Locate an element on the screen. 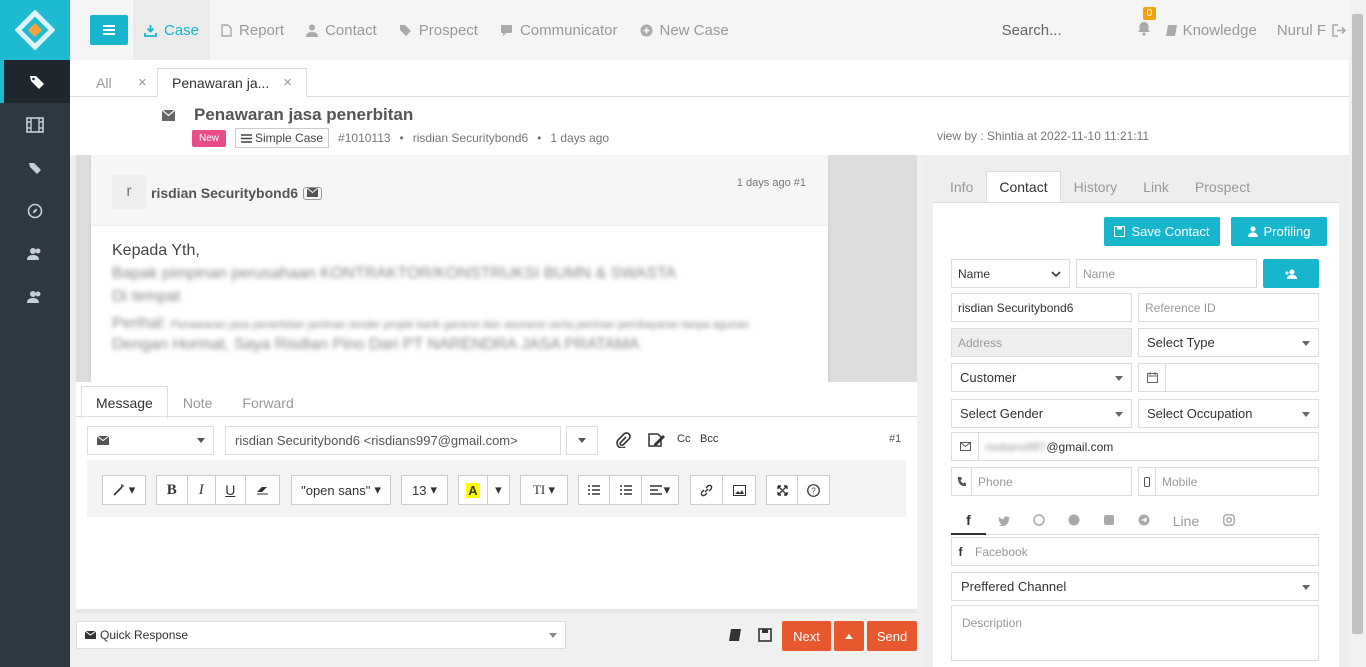 The height and width of the screenshot is (667, 1366). bold-button: B is located at coordinates (172, 490).